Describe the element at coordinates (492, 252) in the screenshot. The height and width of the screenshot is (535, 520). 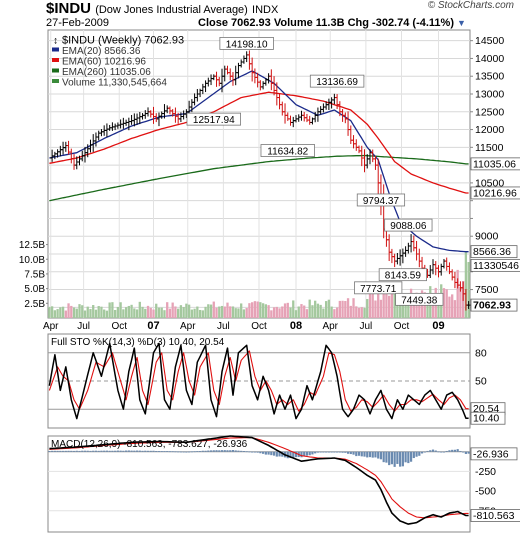
I see `price-right-tag: 8566.36` at that location.